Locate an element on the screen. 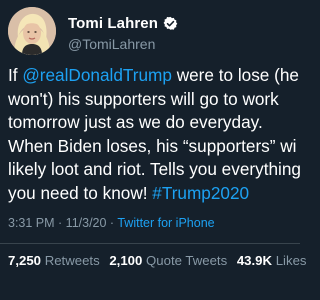  avatar-photo-icon is located at coordinates (32, 31).